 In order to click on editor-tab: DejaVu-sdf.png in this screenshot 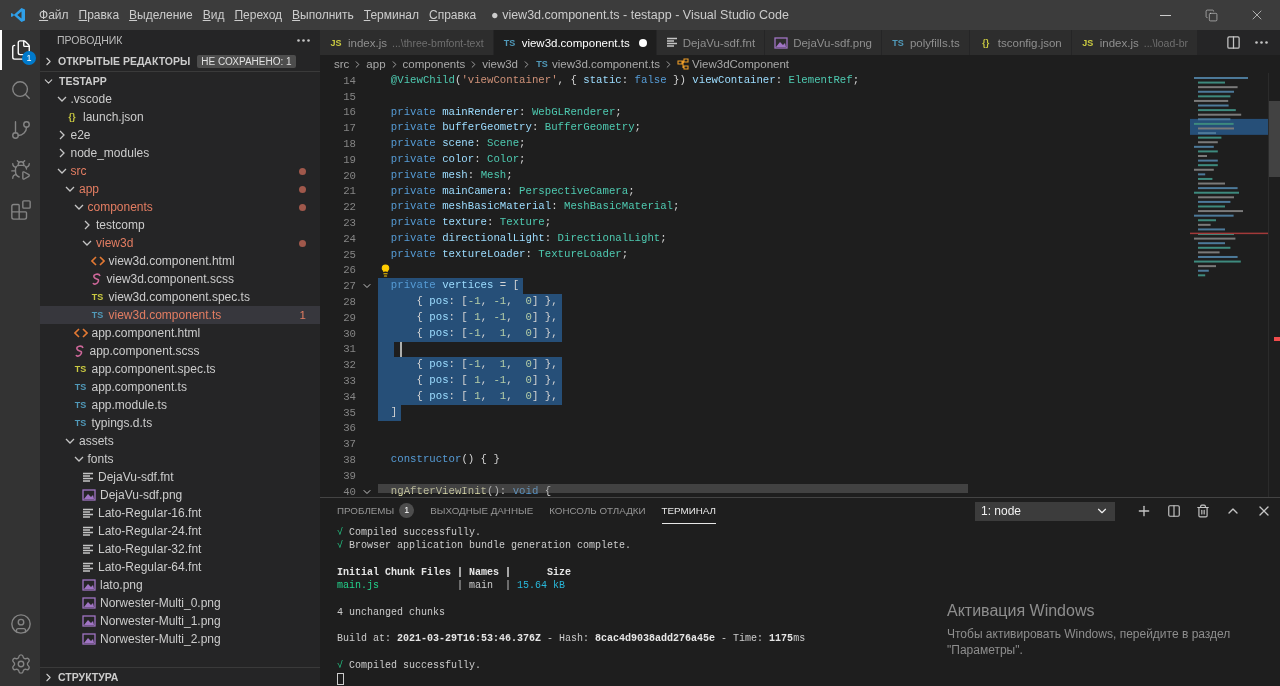, I will do `click(823, 42)`.